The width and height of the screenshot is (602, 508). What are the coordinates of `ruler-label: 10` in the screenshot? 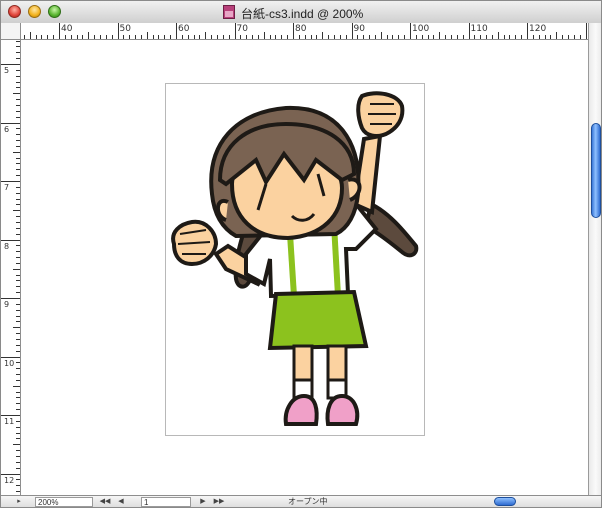 It's located at (9, 363).